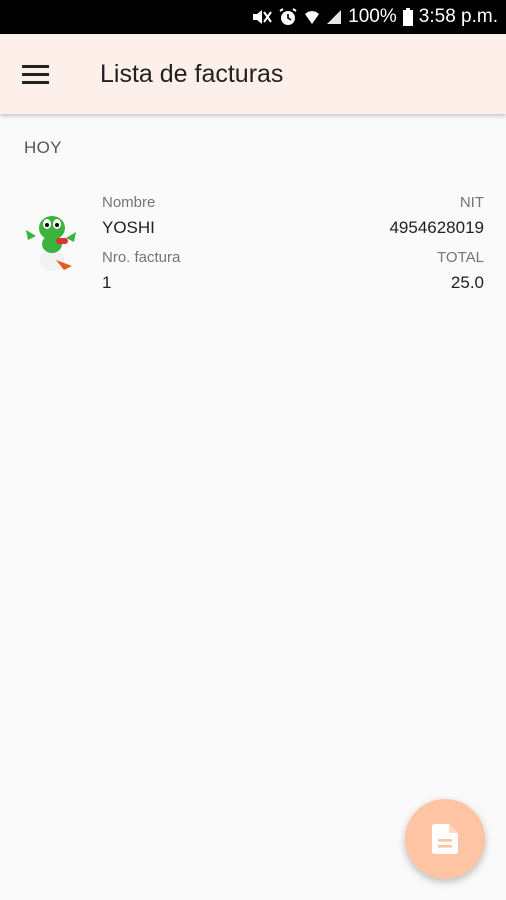 The image size is (506, 900). I want to click on total-label: TOTAL, so click(460, 257).